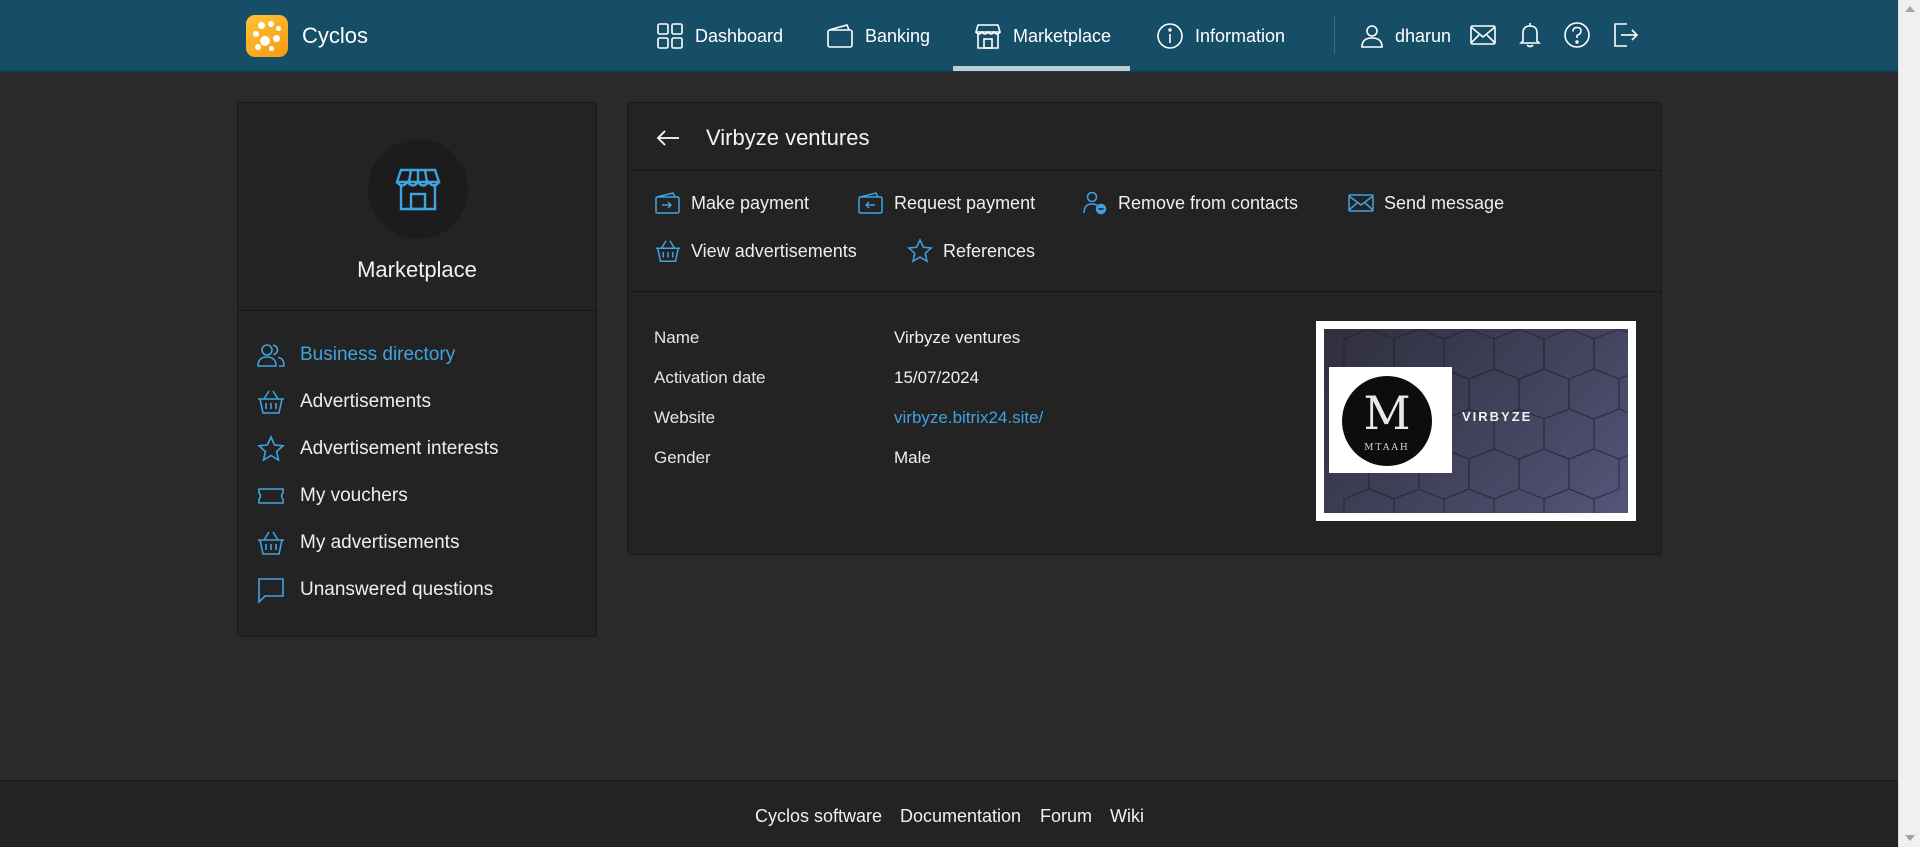 Image resolution: width=1920 pixels, height=847 pixels. Describe the element at coordinates (677, 337) in the screenshot. I see `field-label-name: Name` at that location.